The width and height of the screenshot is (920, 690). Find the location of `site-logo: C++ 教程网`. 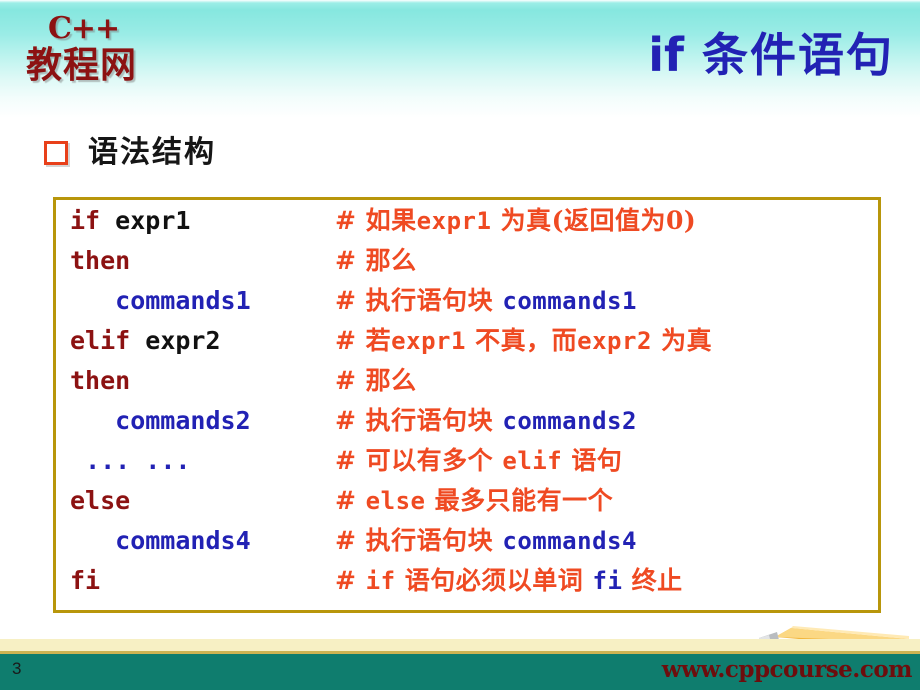

site-logo: C++ 教程网 is located at coordinates (111, 56).